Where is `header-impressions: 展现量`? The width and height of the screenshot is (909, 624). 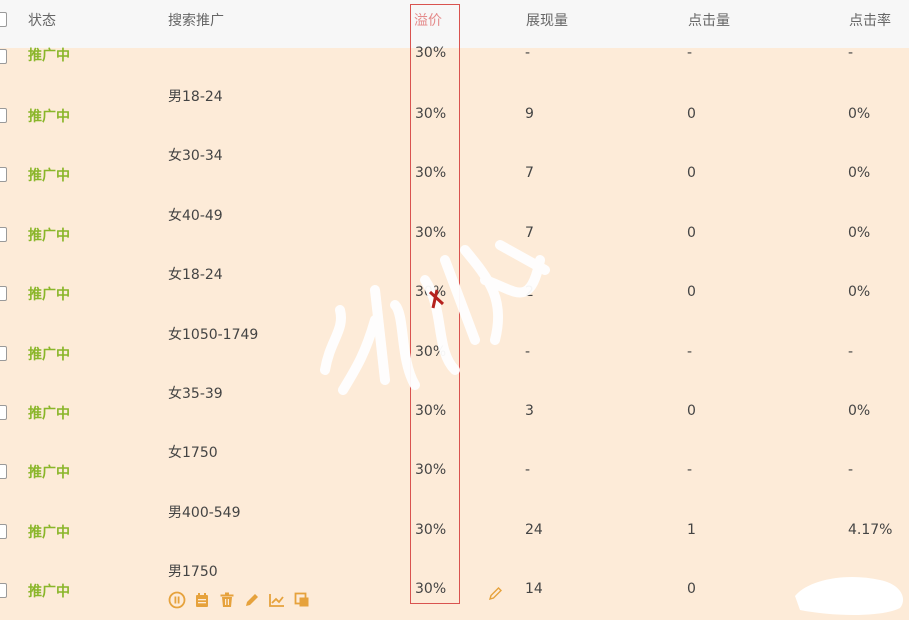
header-impressions: 展现量 is located at coordinates (547, 20).